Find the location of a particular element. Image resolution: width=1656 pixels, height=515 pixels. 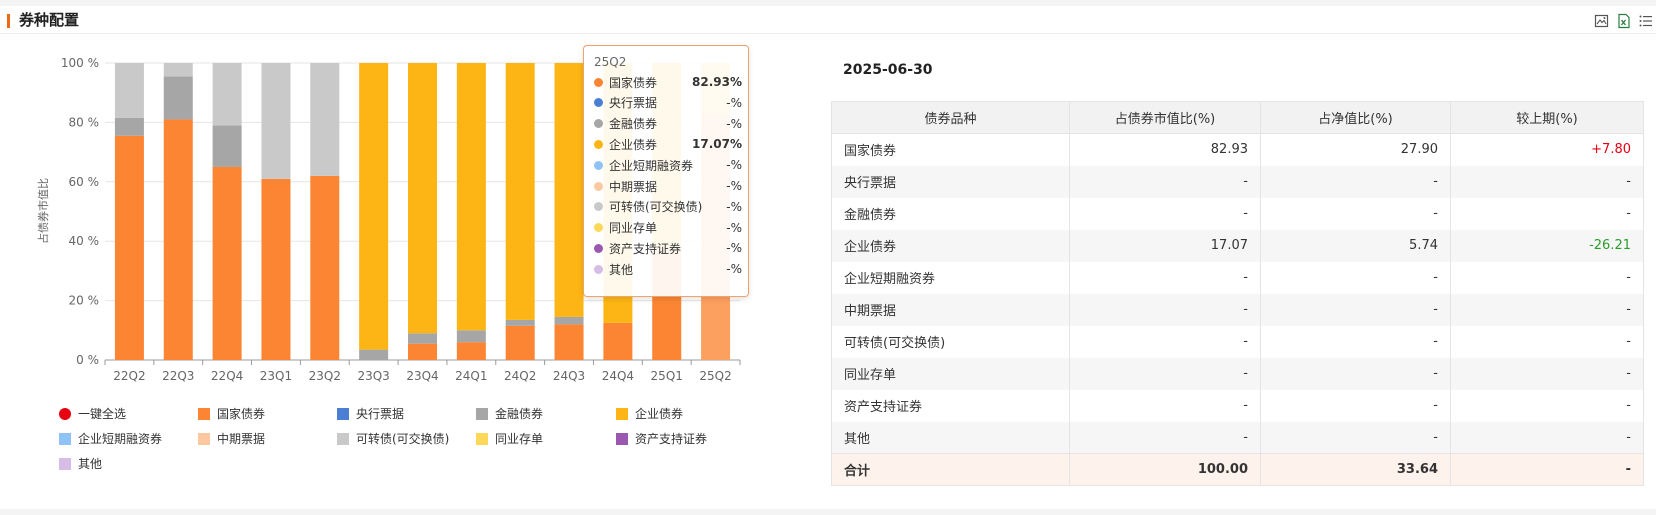

excel-export-icon is located at coordinates (1624, 21).